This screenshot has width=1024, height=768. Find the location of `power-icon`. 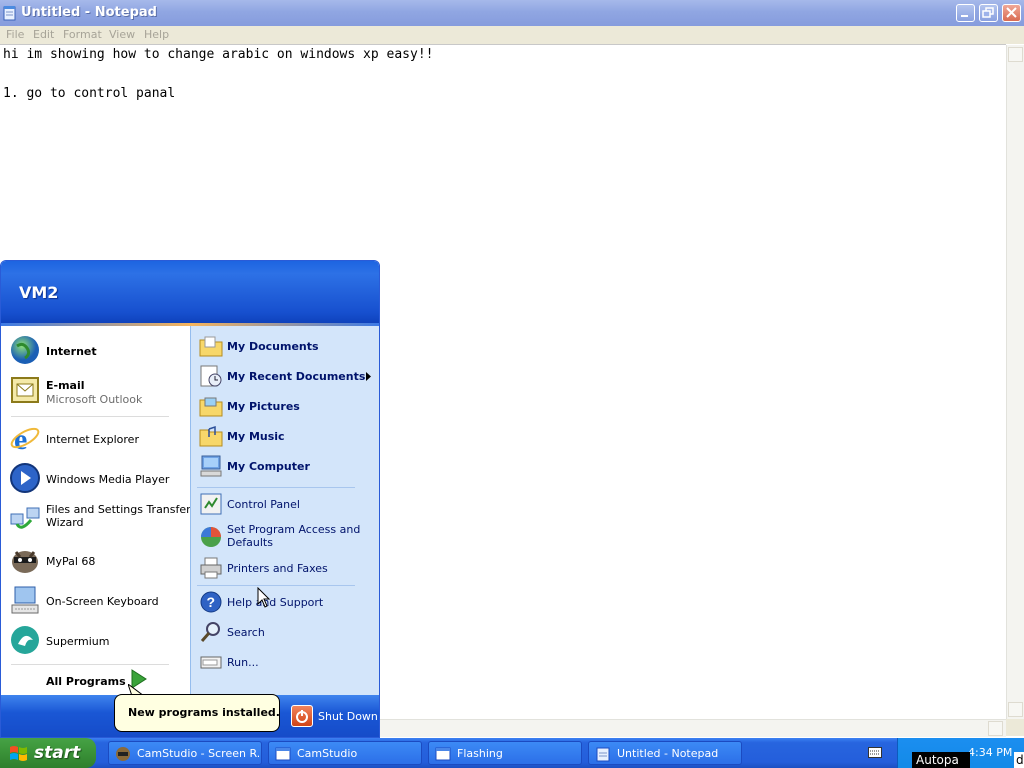

power-icon is located at coordinates (302, 716).